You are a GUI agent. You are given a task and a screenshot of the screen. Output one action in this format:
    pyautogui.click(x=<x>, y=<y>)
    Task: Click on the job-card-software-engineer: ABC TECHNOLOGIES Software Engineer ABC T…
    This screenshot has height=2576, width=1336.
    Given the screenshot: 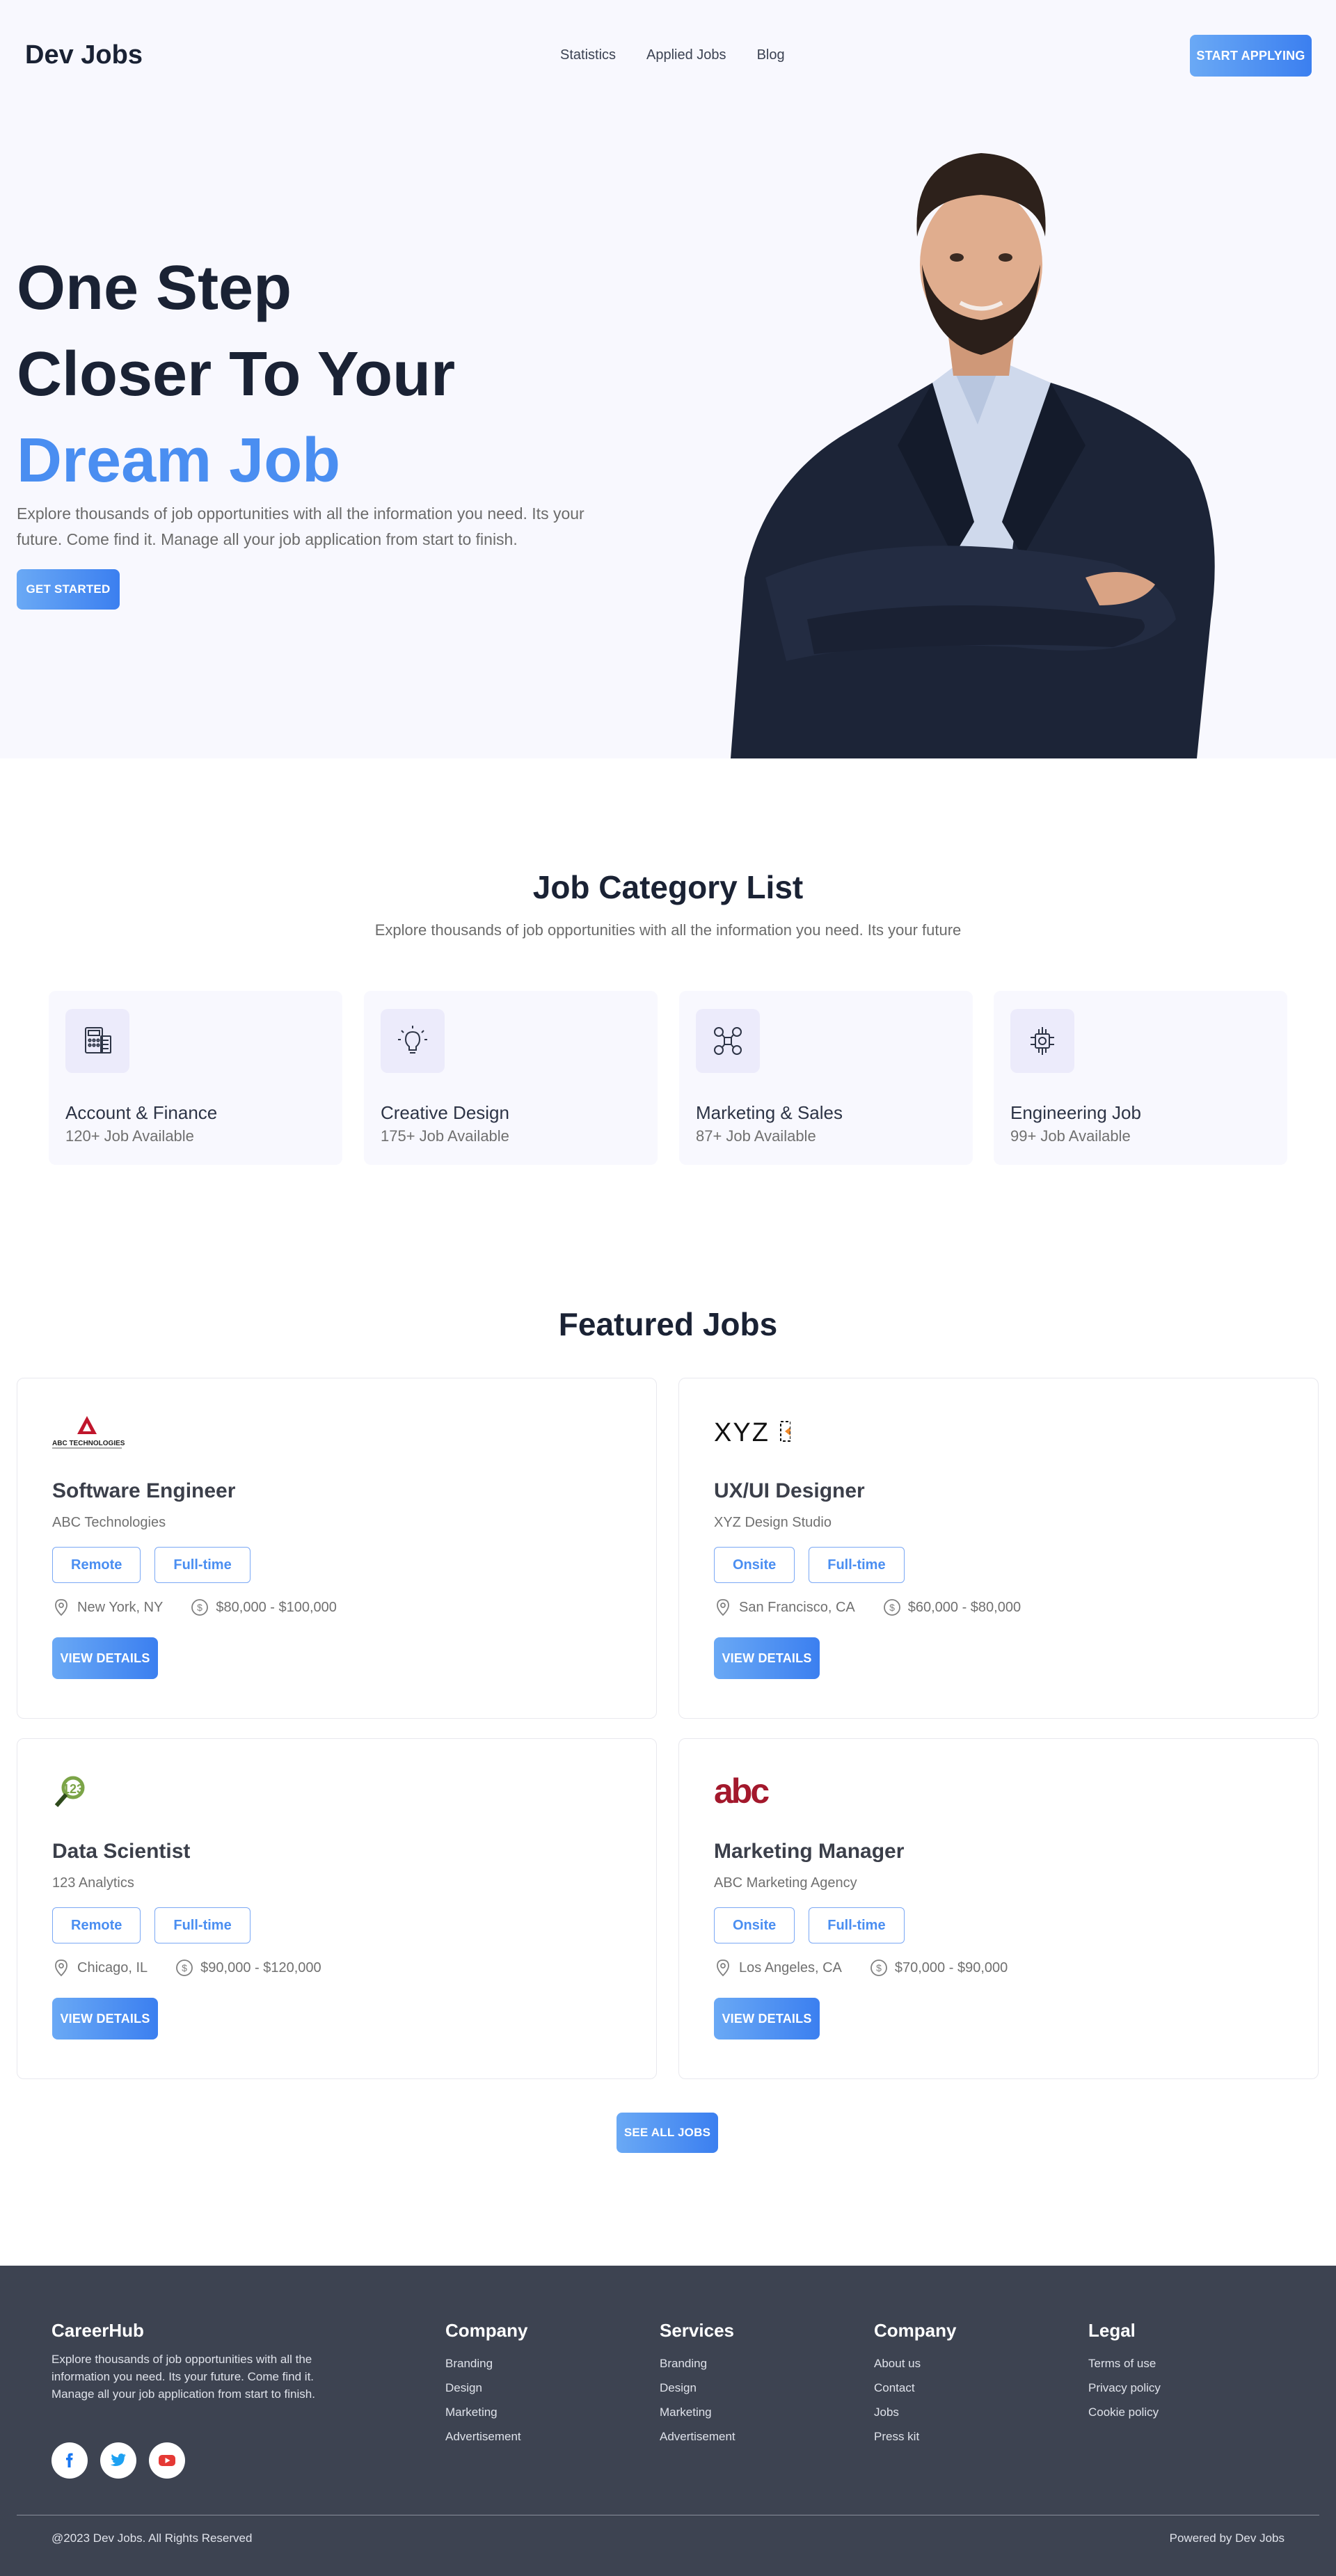 What is the action you would take?
    pyautogui.click(x=337, y=1548)
    